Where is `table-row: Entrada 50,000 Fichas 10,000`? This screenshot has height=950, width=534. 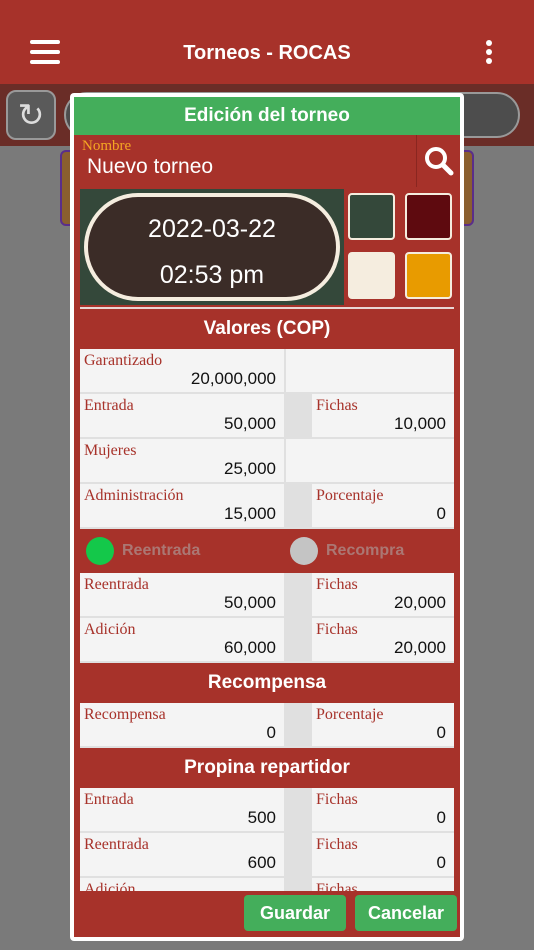 table-row: Entrada 50,000 Fichas 10,000 is located at coordinates (267, 416).